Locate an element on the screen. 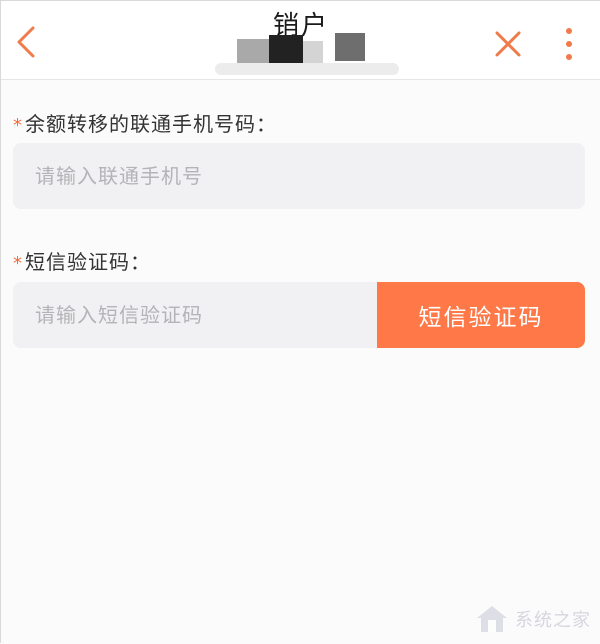  close-button is located at coordinates (508, 44).